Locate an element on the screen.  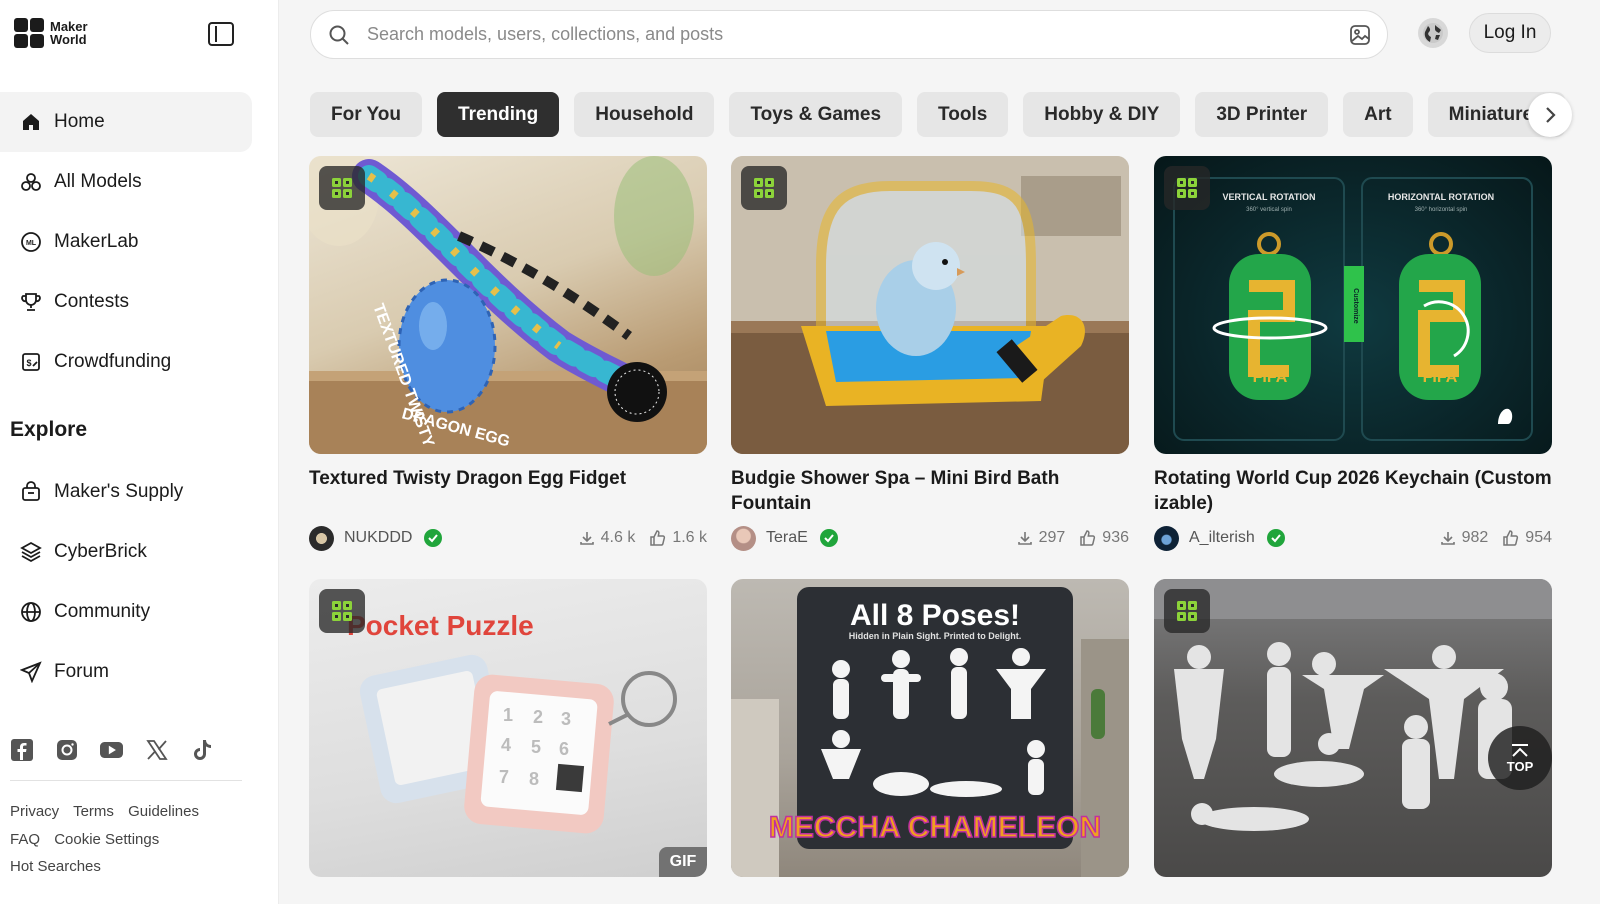
search-input is located at coordinates (847, 34).